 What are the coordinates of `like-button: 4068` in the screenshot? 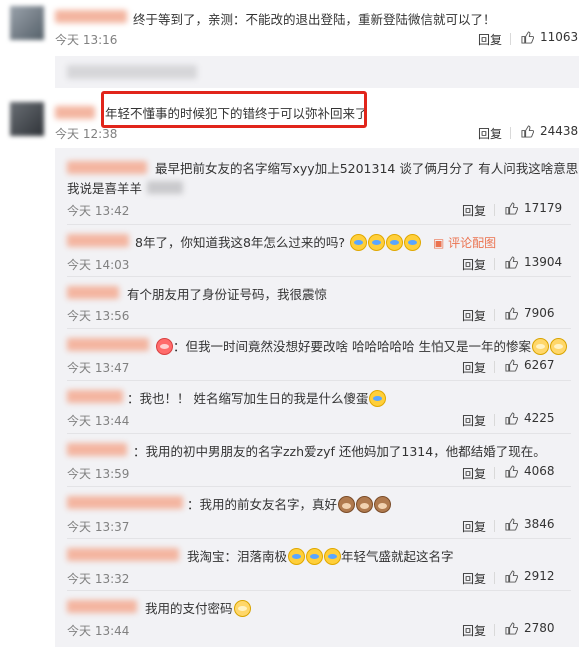 It's located at (530, 471).